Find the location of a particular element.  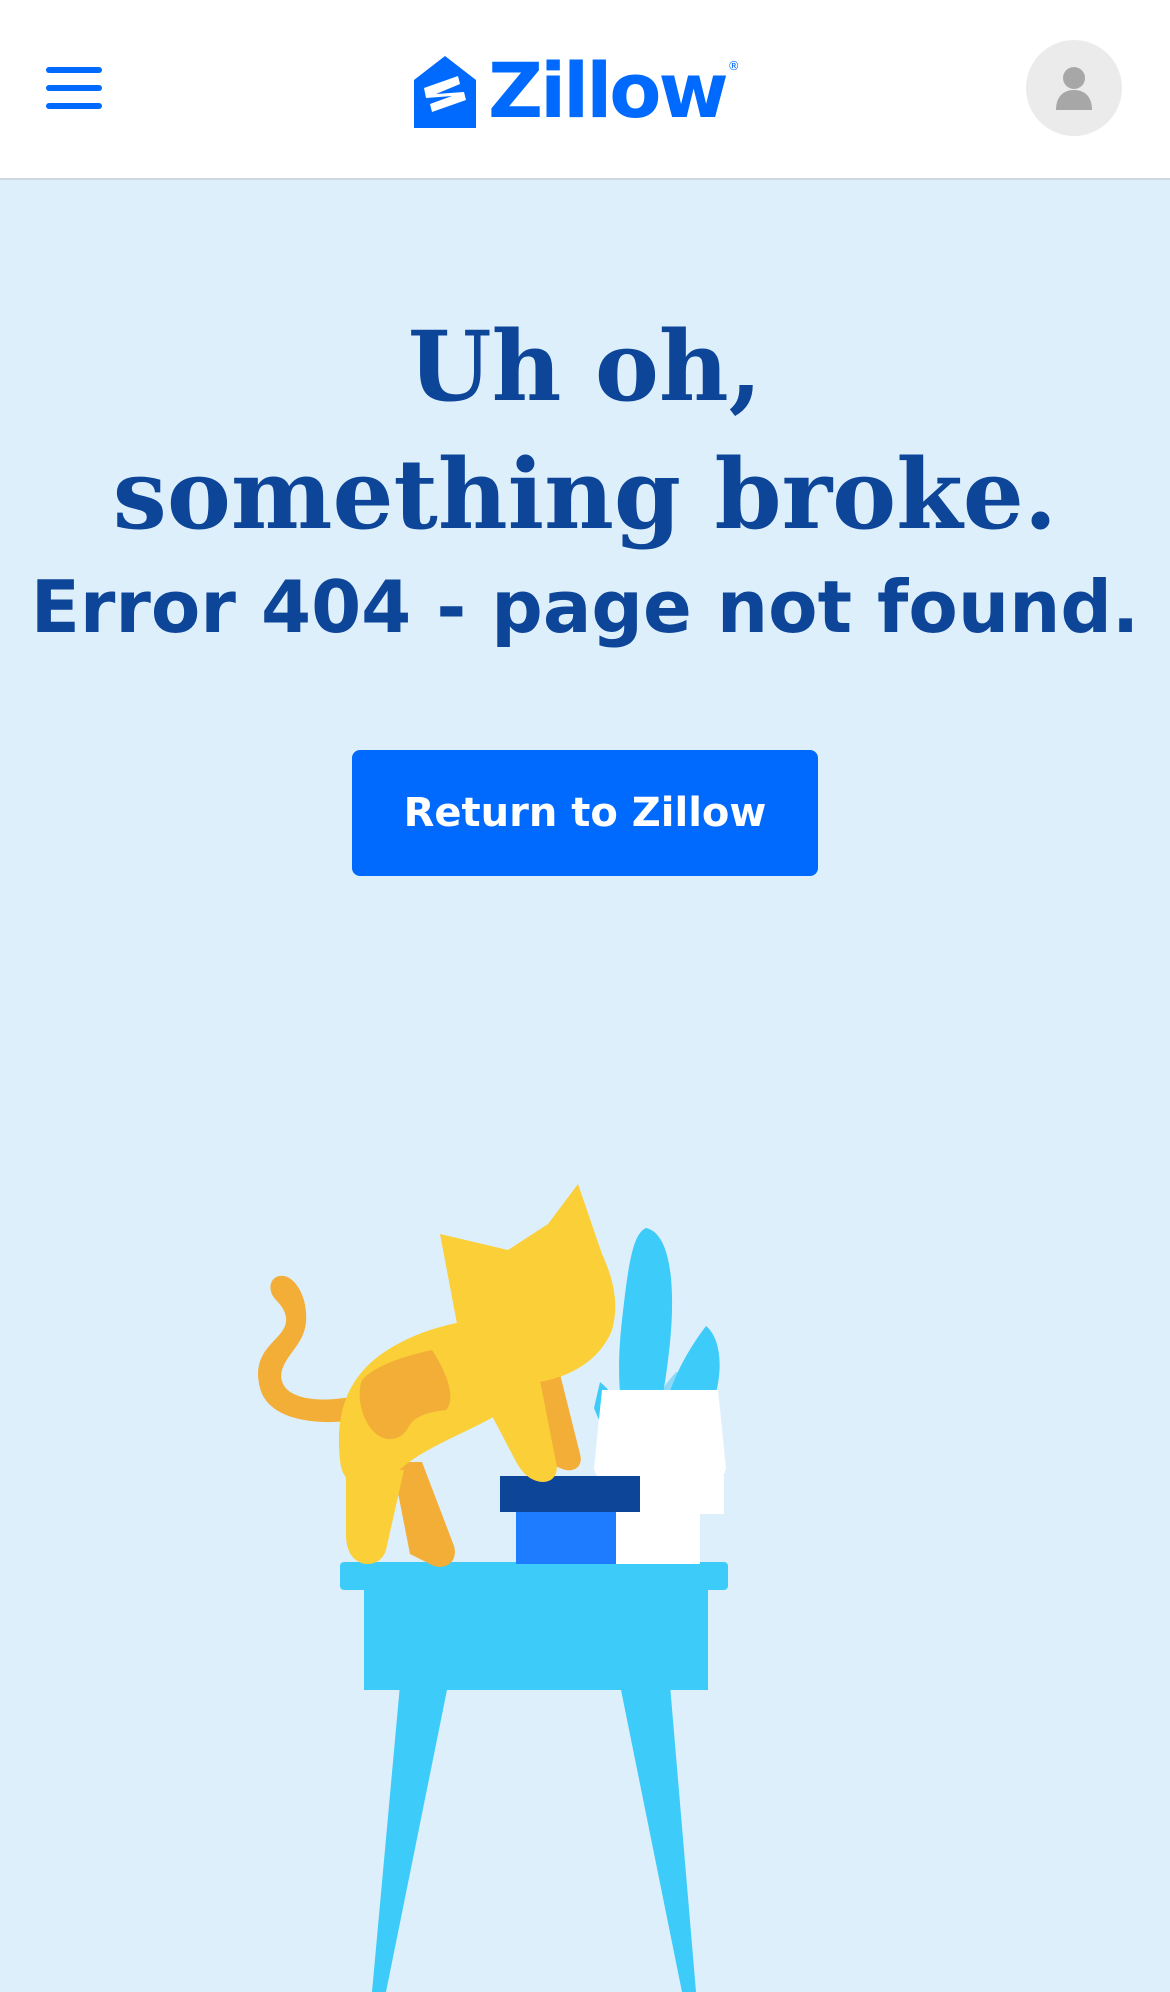

cat-head is located at coordinates (528, 1283).